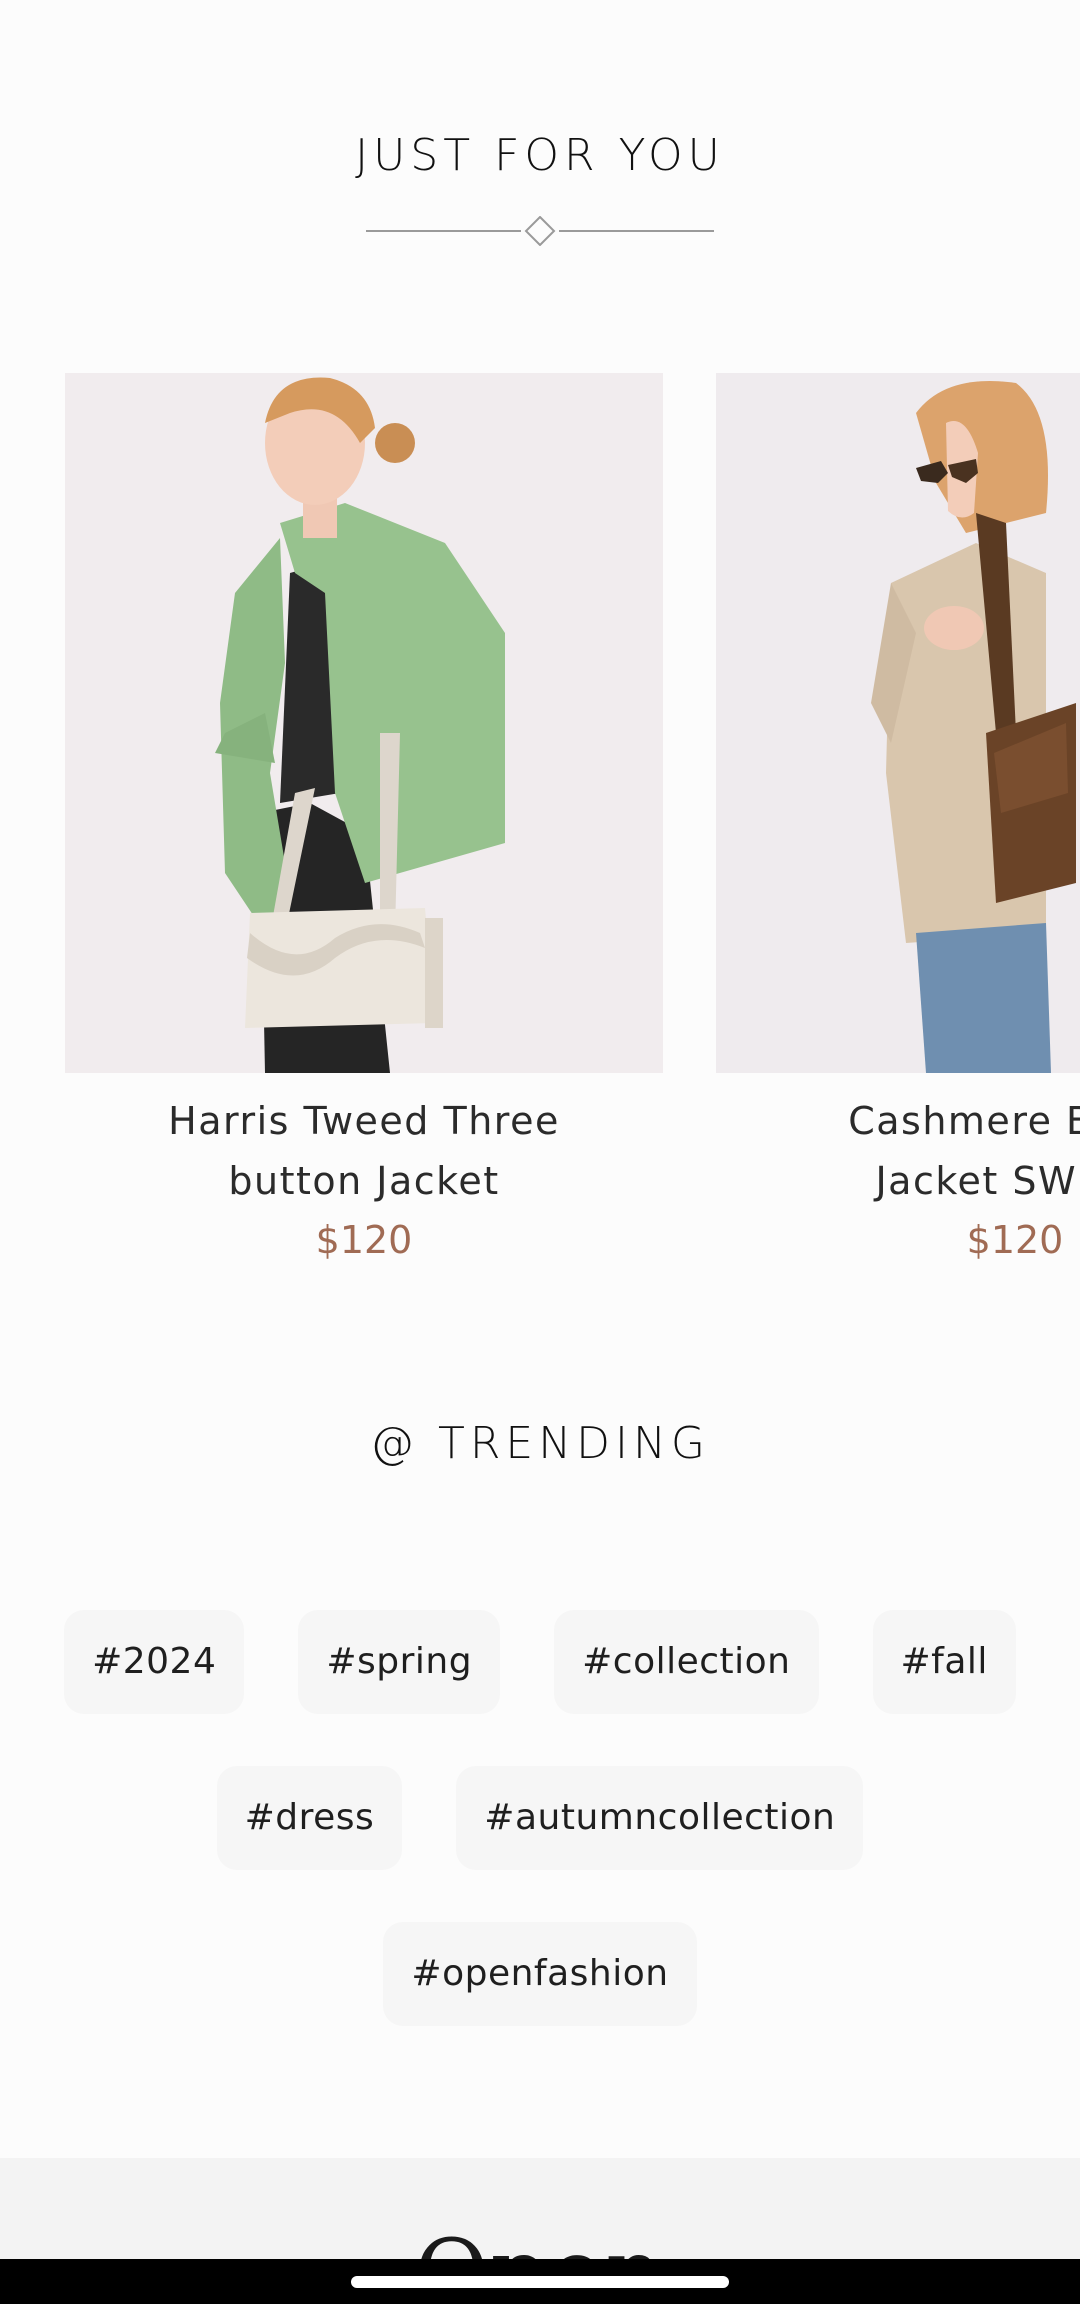 Image resolution: width=1080 pixels, height=2304 pixels. Describe the element at coordinates (898, 1151) in the screenshot. I see `product-name: Cashmere Blend Jacket SW1WJ` at that location.